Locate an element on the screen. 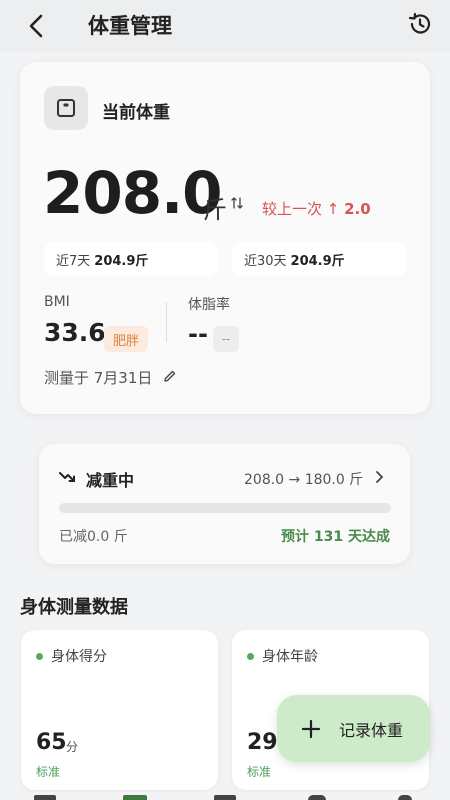 The width and height of the screenshot is (450, 800). chevron-left-icon is located at coordinates (36, 26).